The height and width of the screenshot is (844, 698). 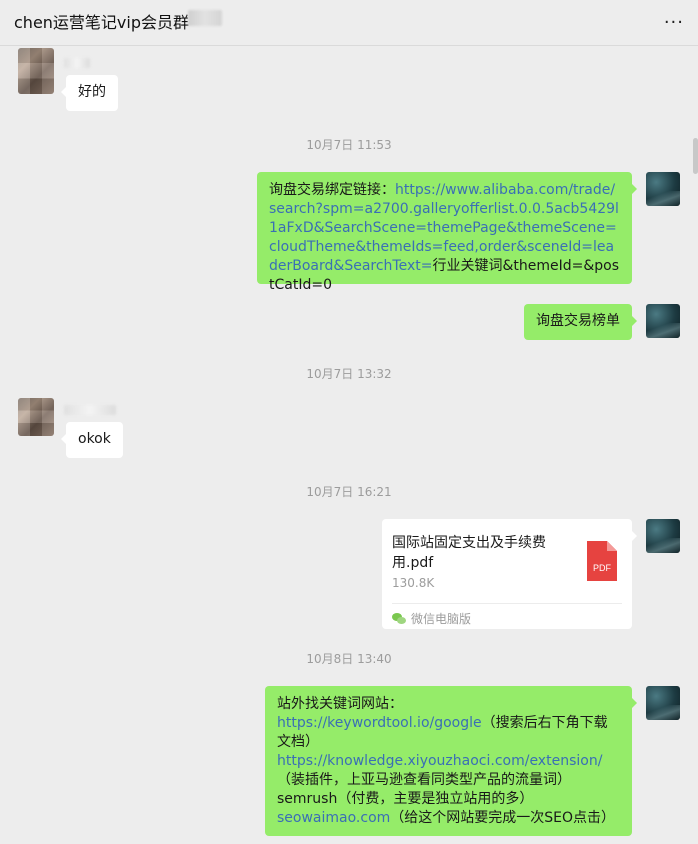 I want to click on message-text: 询盘交易绑定链接：, so click(x=332, y=190).